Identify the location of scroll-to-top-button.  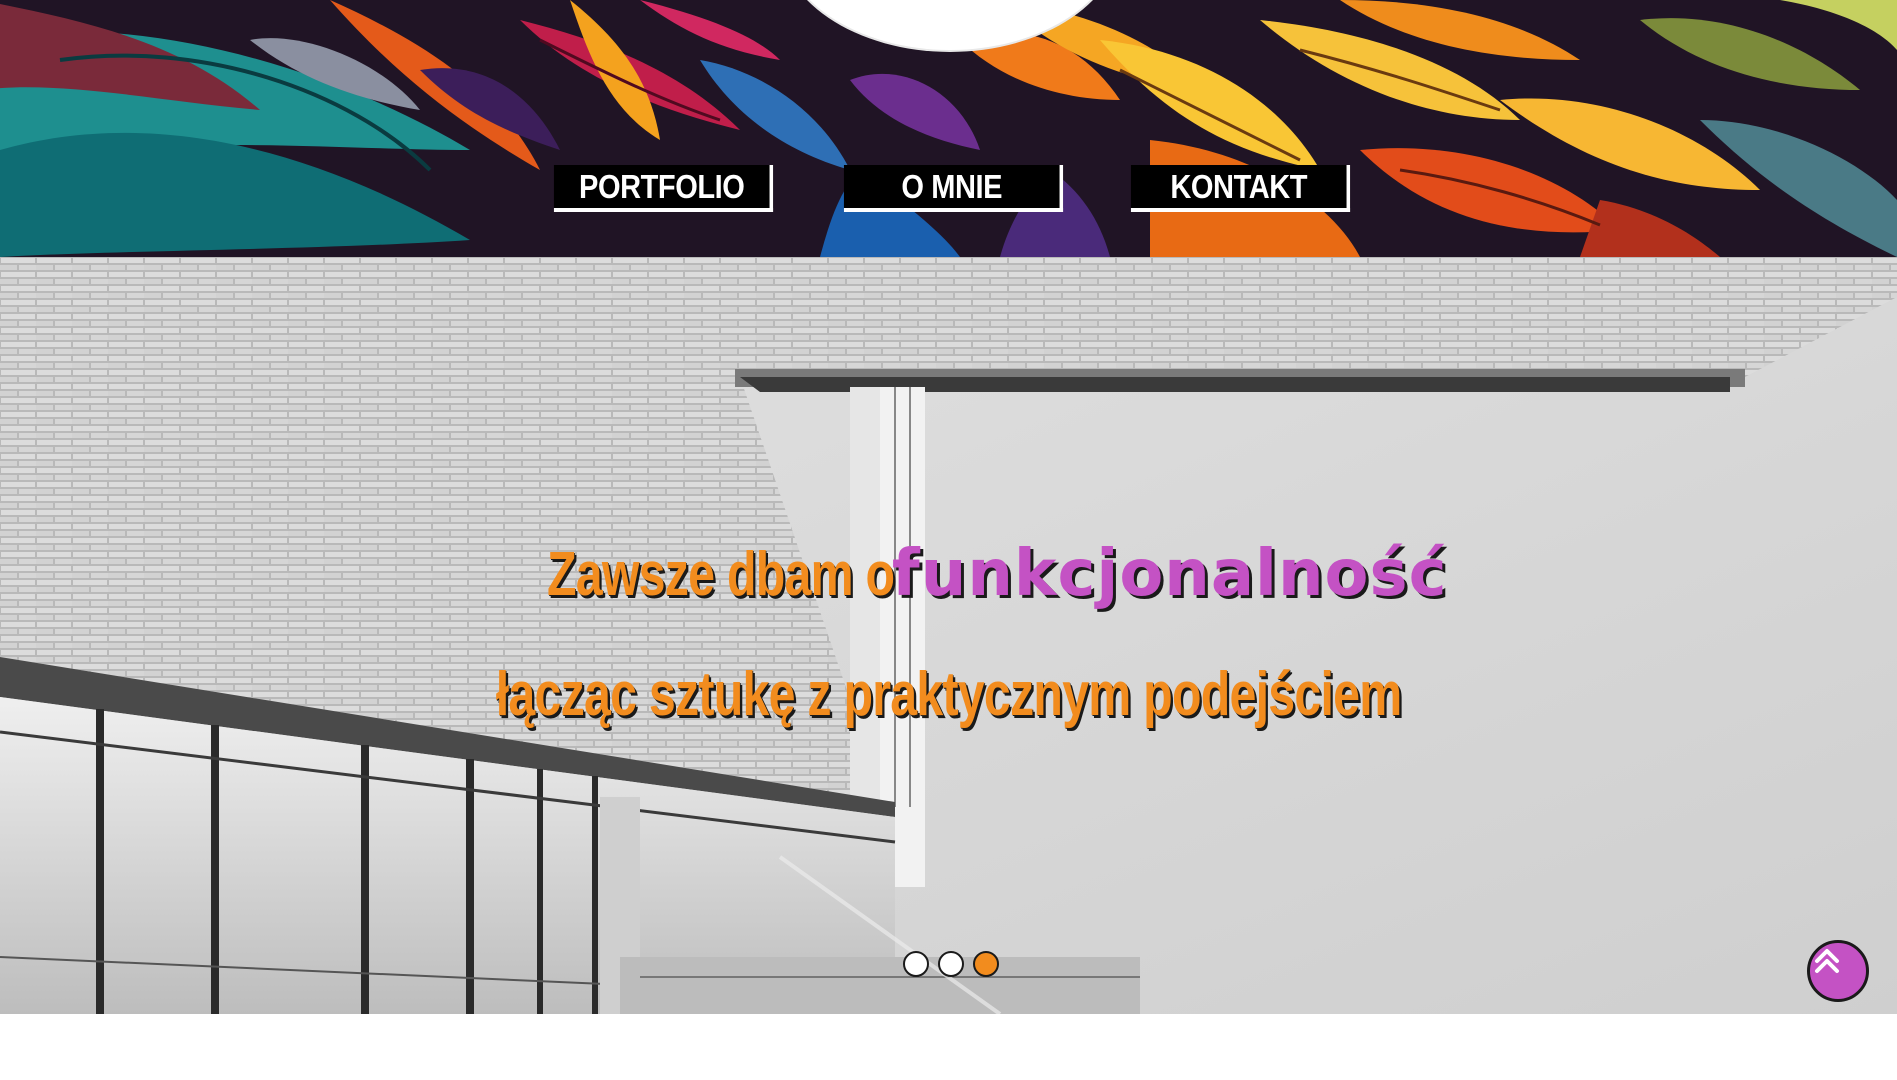
(1838, 971).